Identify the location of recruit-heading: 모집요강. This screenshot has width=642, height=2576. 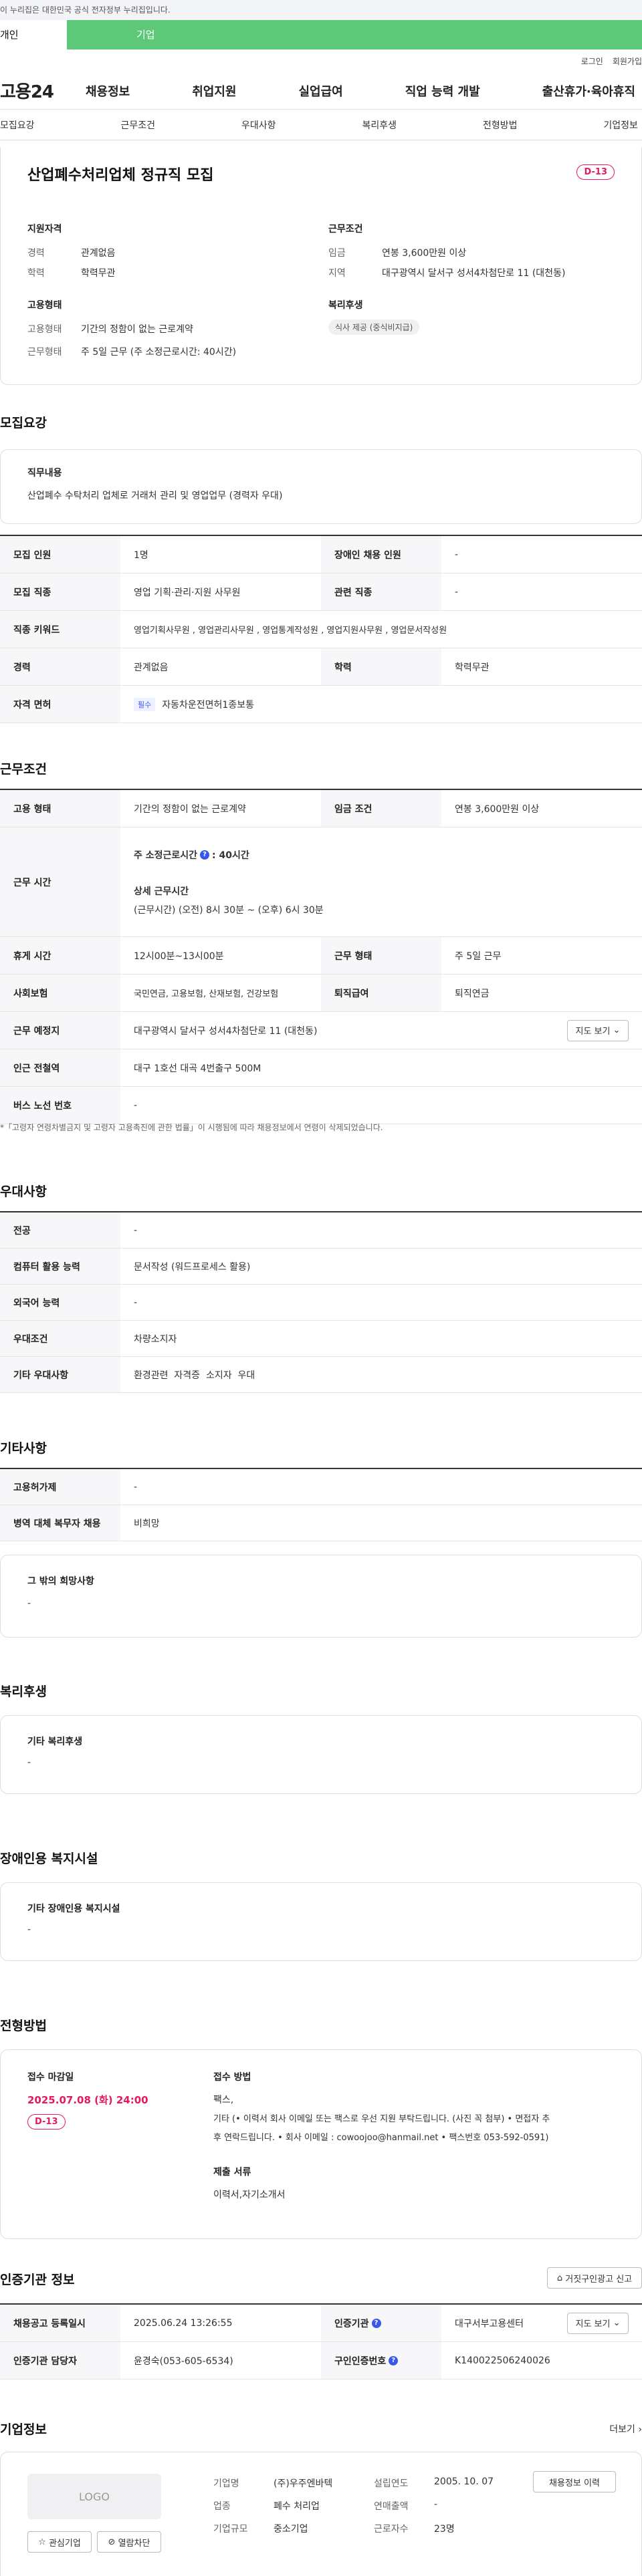
(23, 423).